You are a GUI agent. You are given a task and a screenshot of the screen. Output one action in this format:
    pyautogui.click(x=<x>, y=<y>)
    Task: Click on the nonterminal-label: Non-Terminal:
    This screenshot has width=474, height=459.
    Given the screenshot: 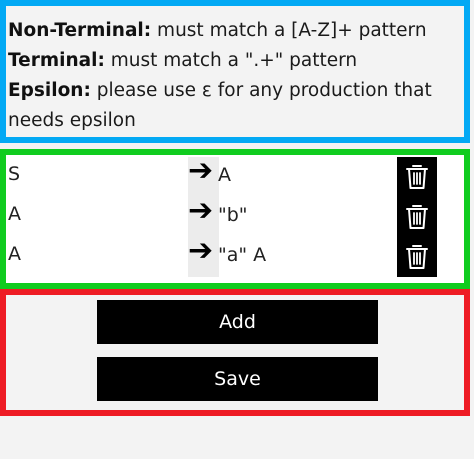 What is the action you would take?
    pyautogui.click(x=80, y=30)
    